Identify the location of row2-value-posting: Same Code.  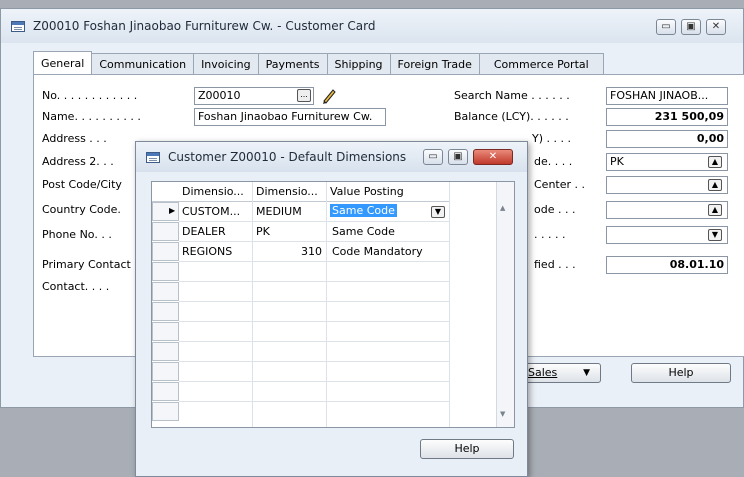
(363, 231).